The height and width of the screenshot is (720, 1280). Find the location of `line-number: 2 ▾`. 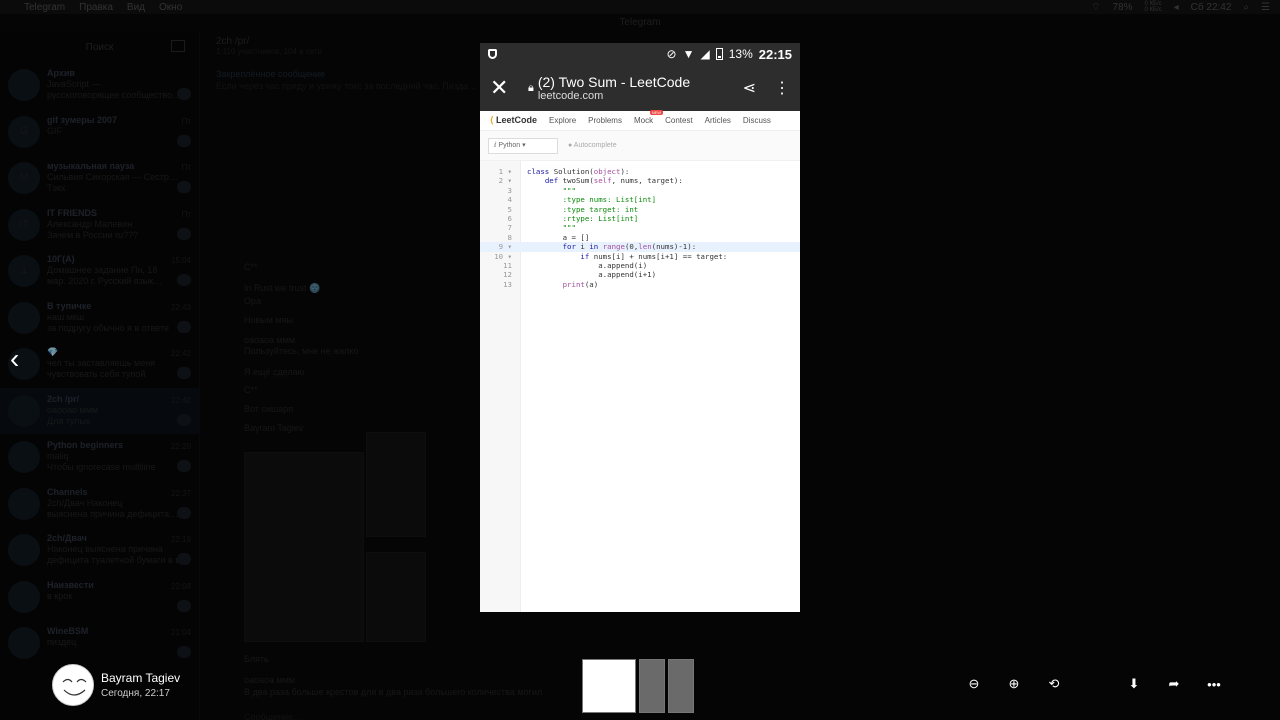

line-number: 2 ▾ is located at coordinates (505, 181).